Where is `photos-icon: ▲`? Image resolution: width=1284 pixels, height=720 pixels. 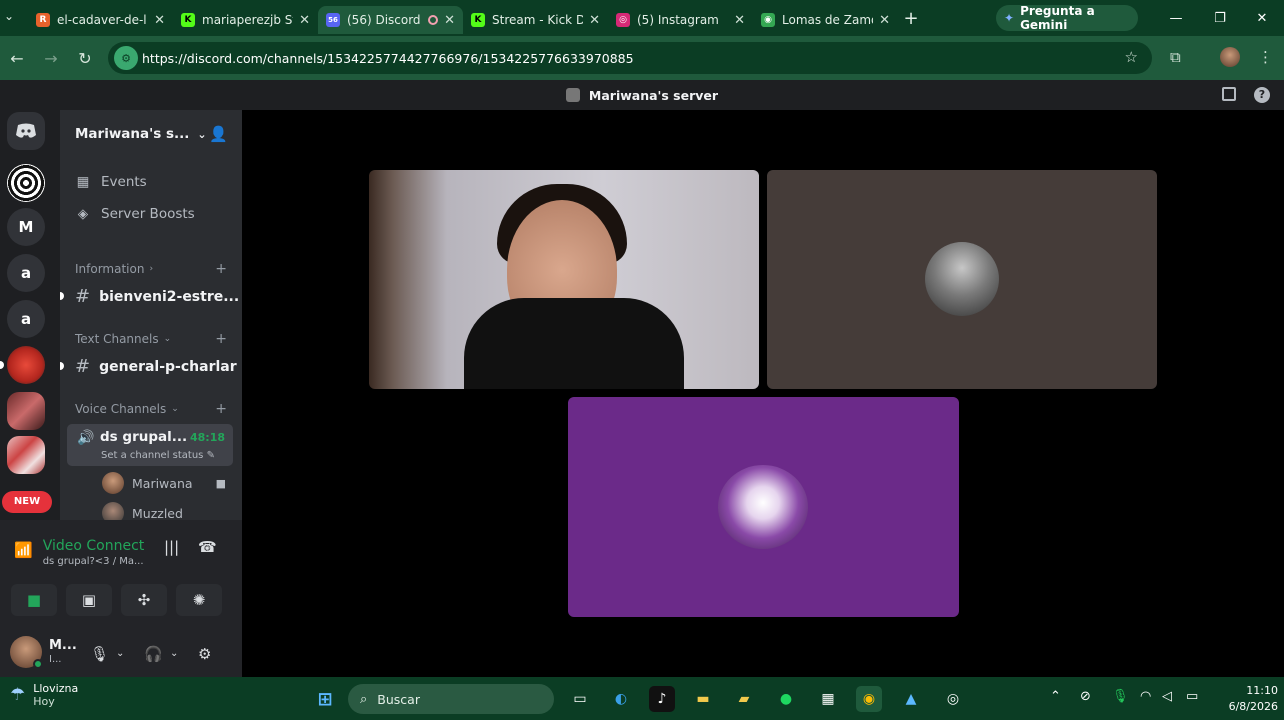
photos-icon: ▲ is located at coordinates (911, 699).